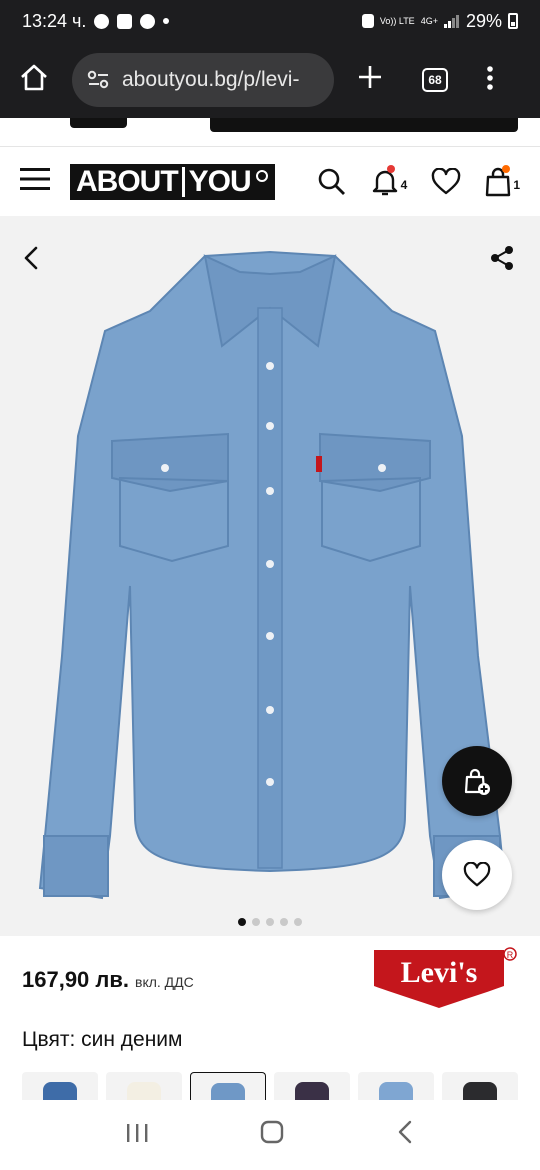 The width and height of the screenshot is (540, 1170). Describe the element at coordinates (54, 20) in the screenshot. I see `status-time: 13:24 ч.` at that location.